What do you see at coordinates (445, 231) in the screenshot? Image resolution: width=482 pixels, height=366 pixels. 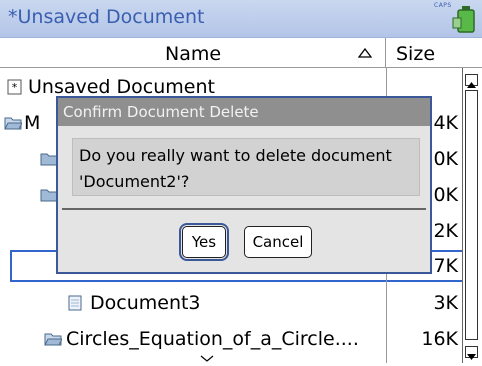 I see `list-item-size: 2K` at bounding box center [445, 231].